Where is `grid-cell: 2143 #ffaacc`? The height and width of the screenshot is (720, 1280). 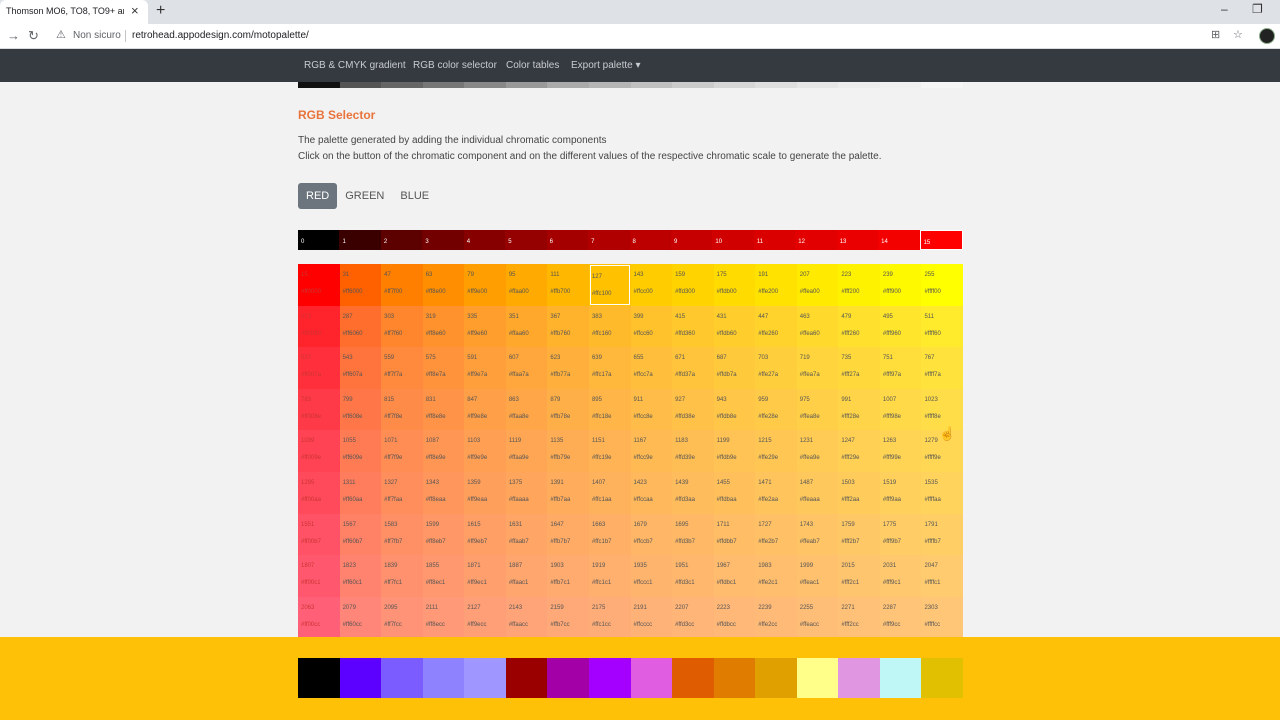
grid-cell: 2143 #ffaacc is located at coordinates (526, 616).